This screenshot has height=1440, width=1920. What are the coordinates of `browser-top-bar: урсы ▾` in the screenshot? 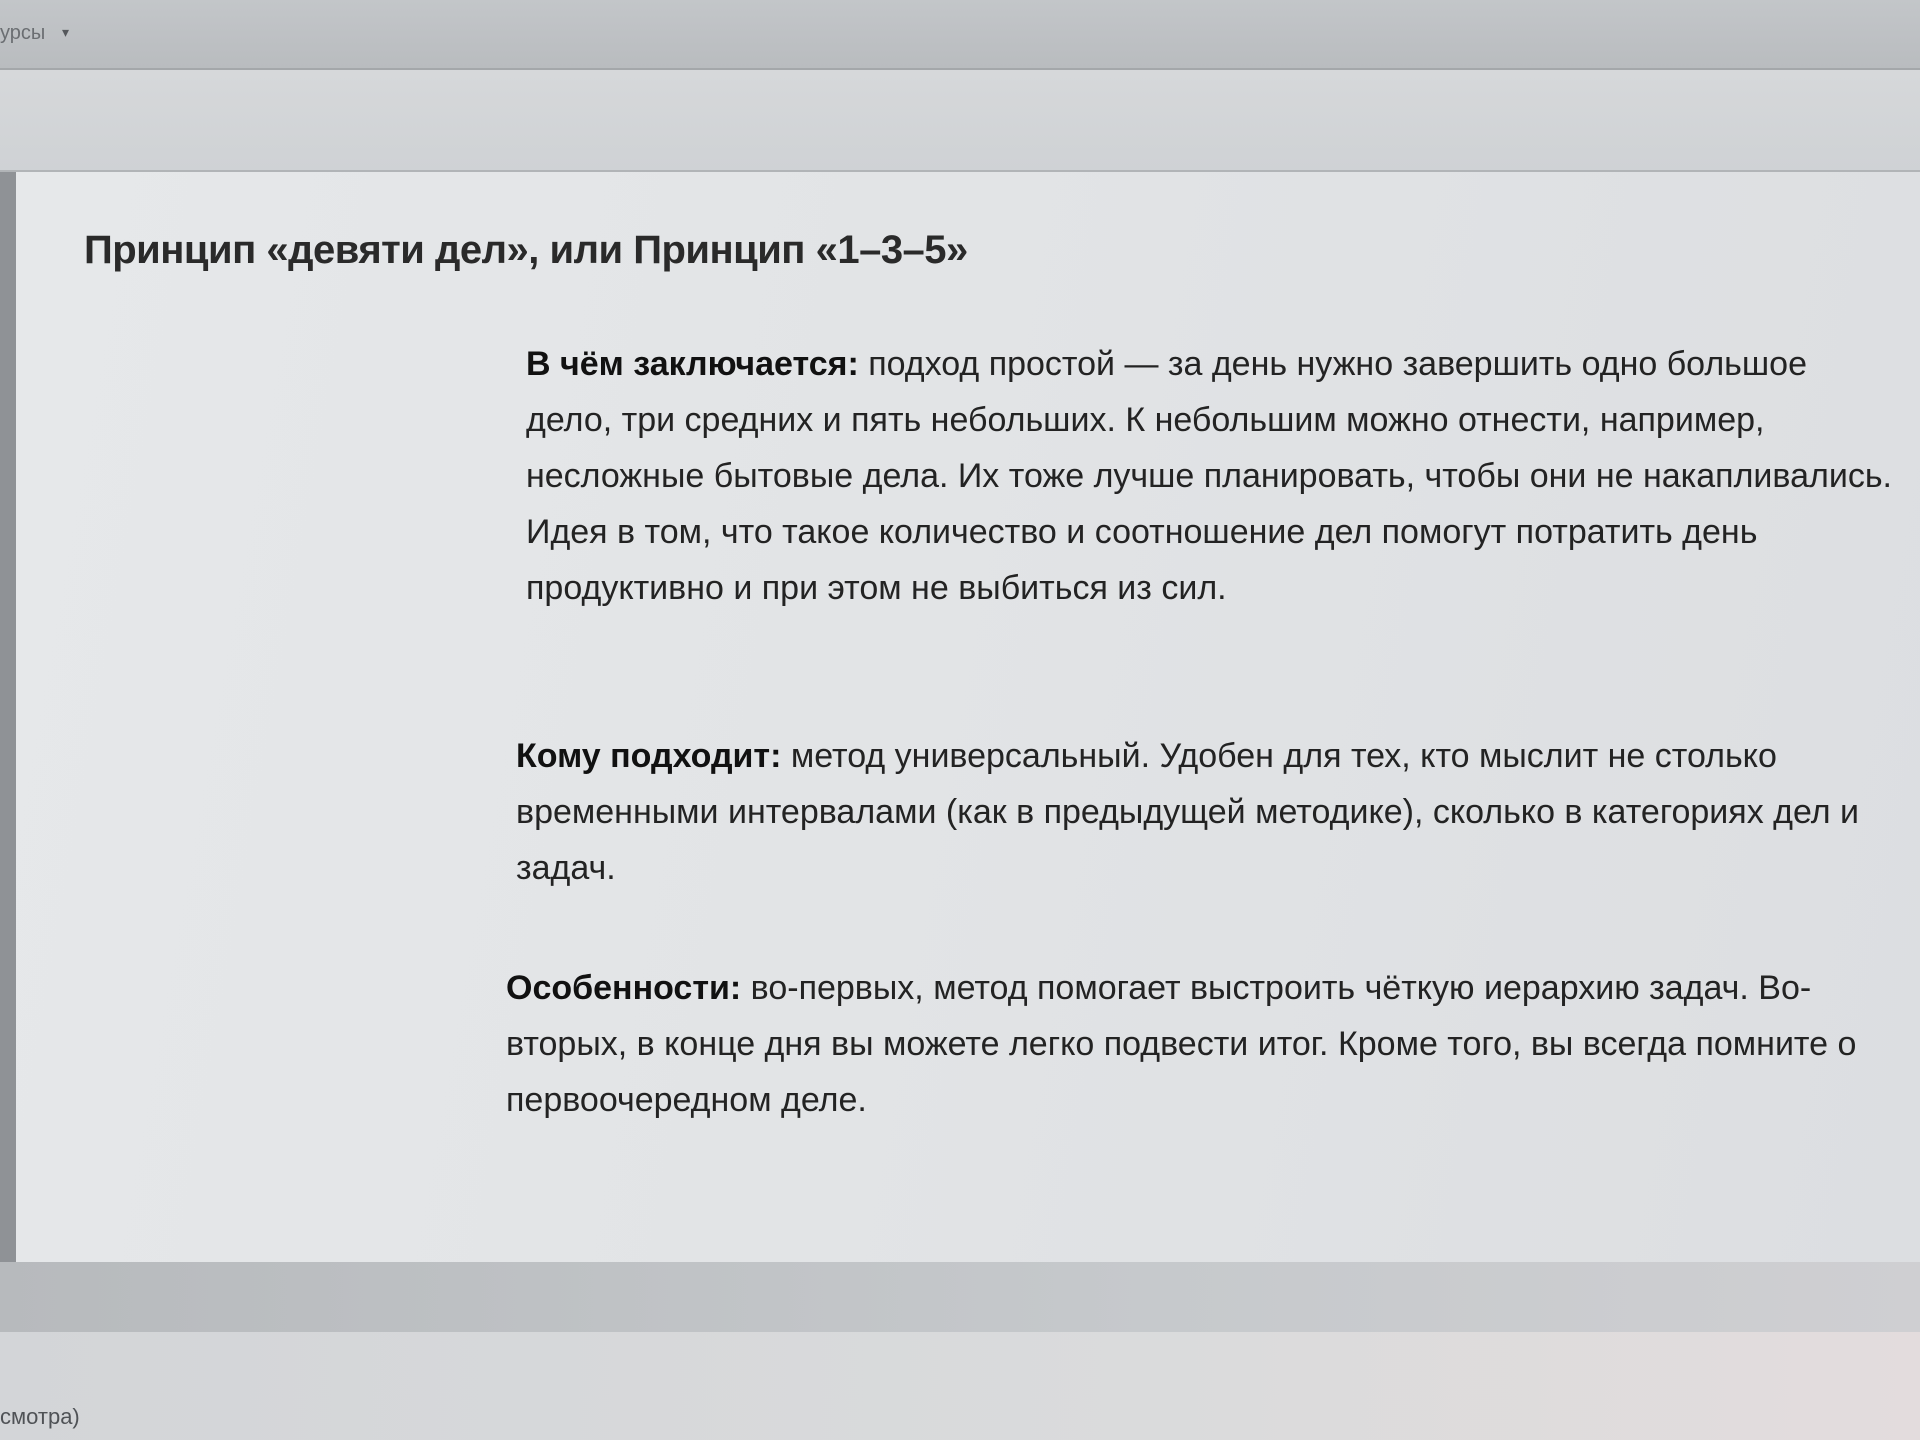 It's located at (960, 35).